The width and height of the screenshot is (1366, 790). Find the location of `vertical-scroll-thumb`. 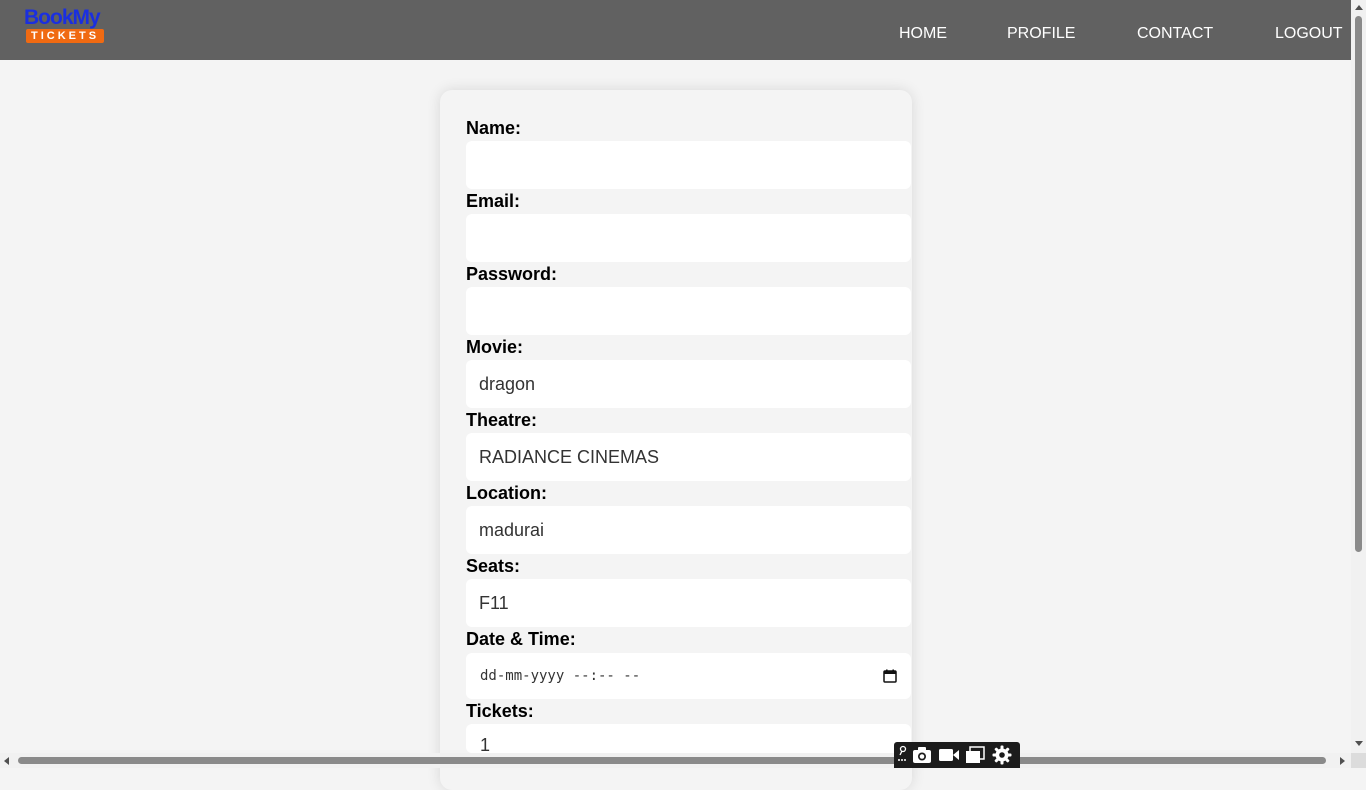

vertical-scroll-thumb is located at coordinates (1358, 284).